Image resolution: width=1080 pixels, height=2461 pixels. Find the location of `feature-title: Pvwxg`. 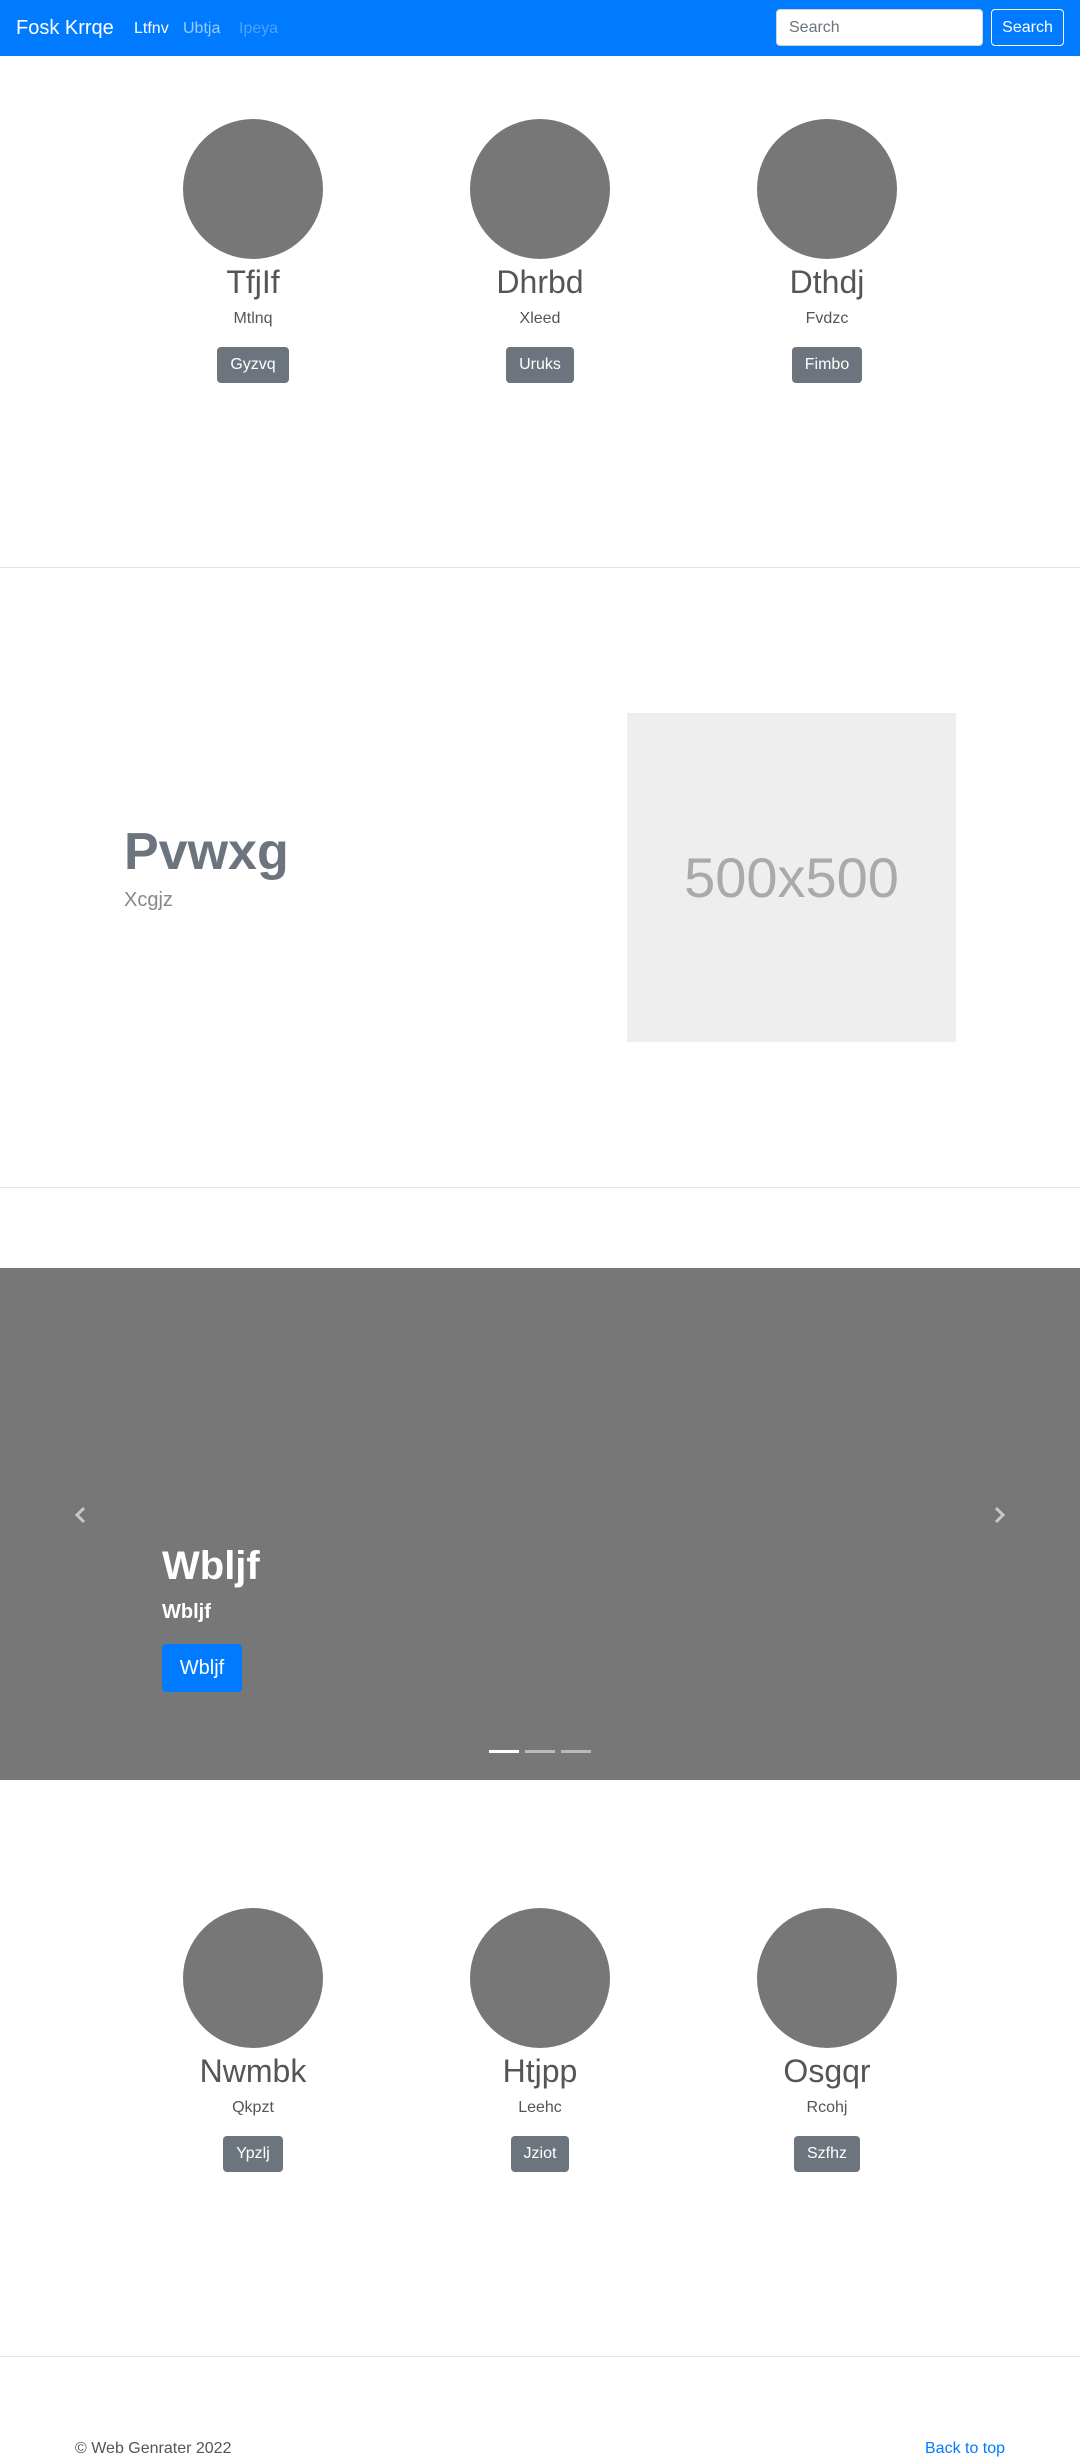

feature-title: Pvwxg is located at coordinates (206, 852).